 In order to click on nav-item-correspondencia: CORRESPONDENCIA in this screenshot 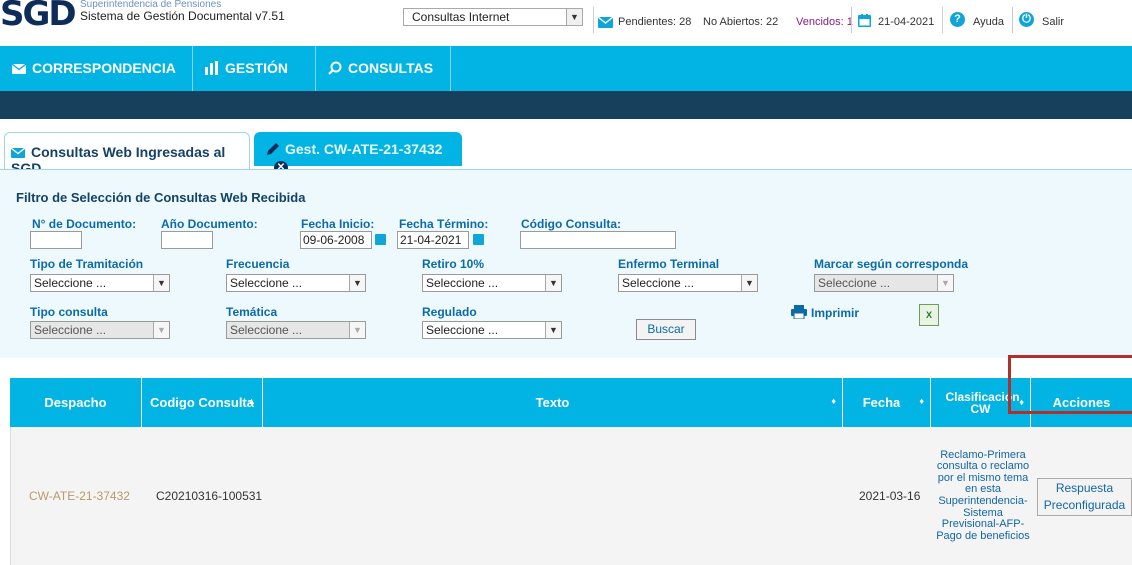, I will do `click(96, 68)`.